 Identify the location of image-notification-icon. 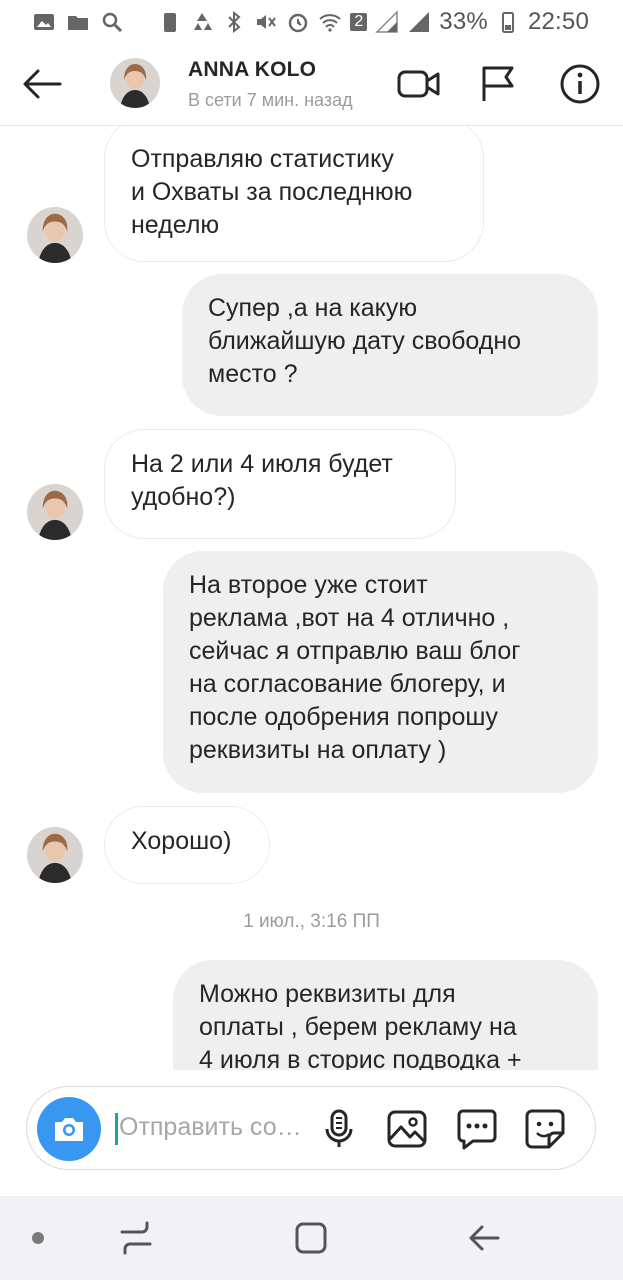
(44, 22).